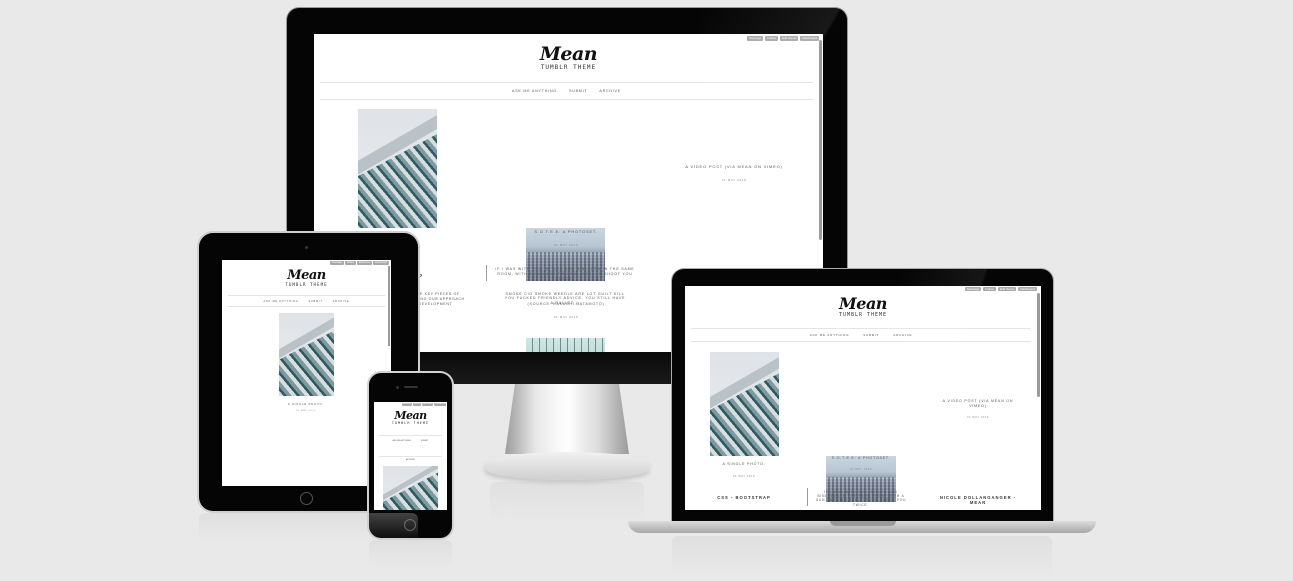 The height and width of the screenshot is (581, 1293). I want to click on tablet-home-button, so click(306, 498).